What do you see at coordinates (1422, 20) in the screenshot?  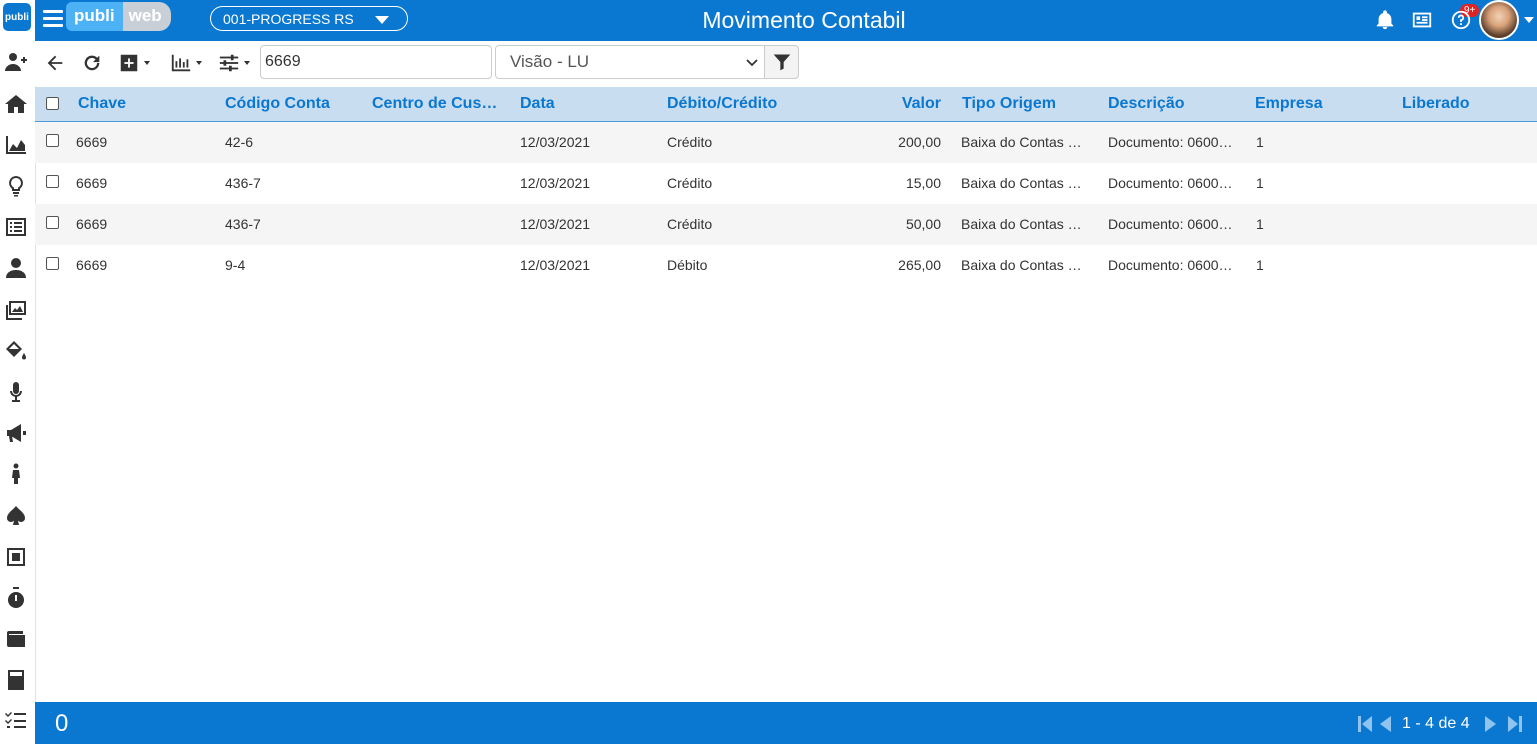 I see `news-icon` at bounding box center [1422, 20].